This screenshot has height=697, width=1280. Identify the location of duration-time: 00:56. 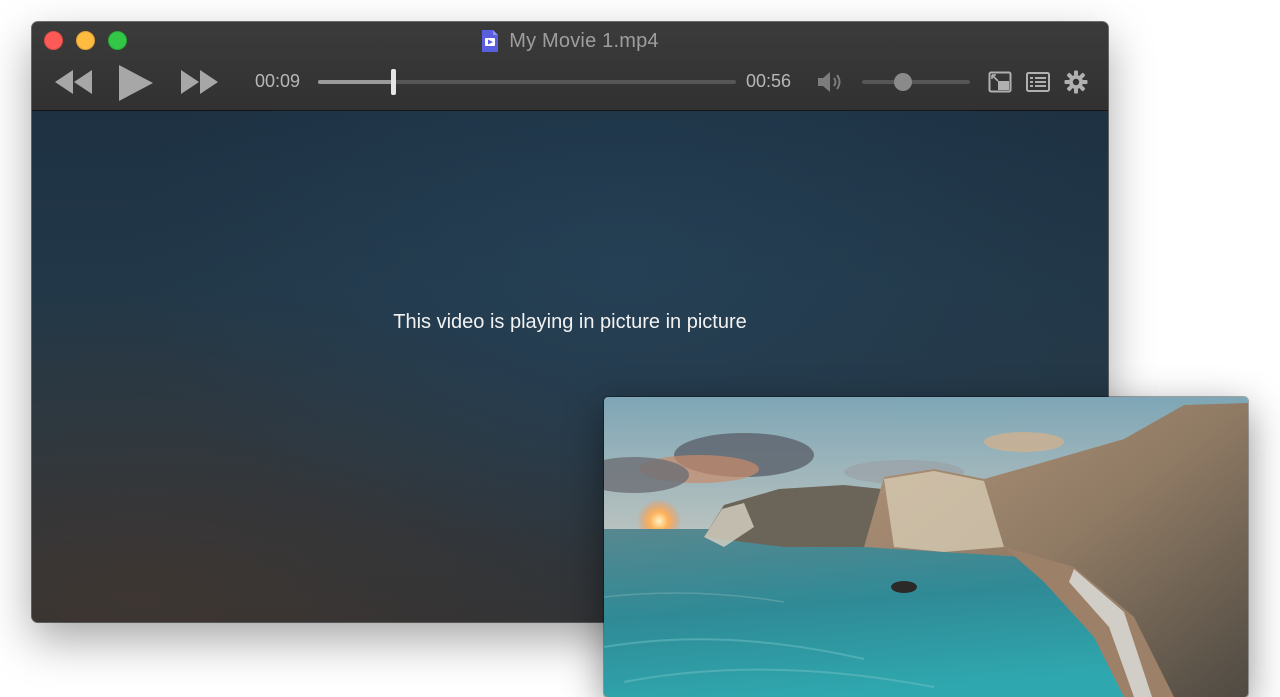
(769, 81).